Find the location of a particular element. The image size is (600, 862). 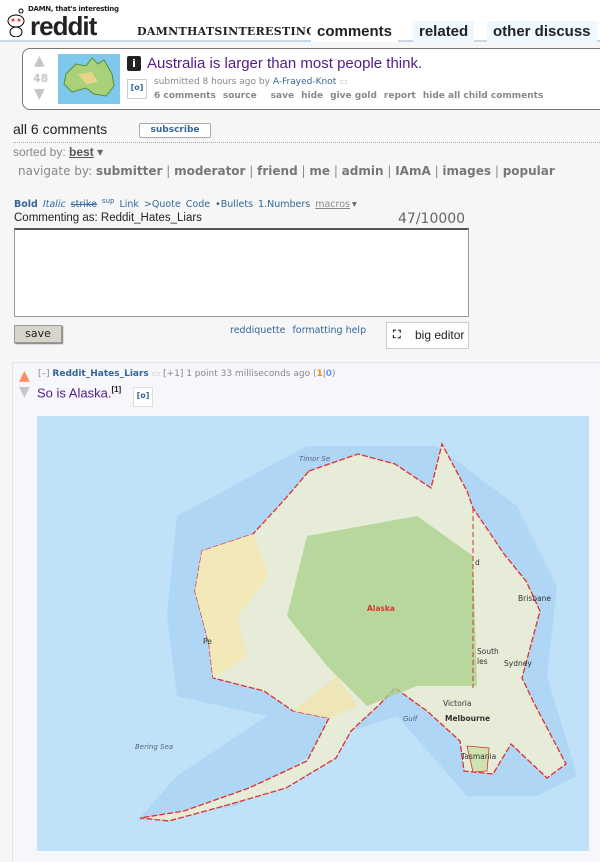

post-tagline: submitted 8 hours ago by A-Frayed-Knot ▭ is located at coordinates (251, 82).